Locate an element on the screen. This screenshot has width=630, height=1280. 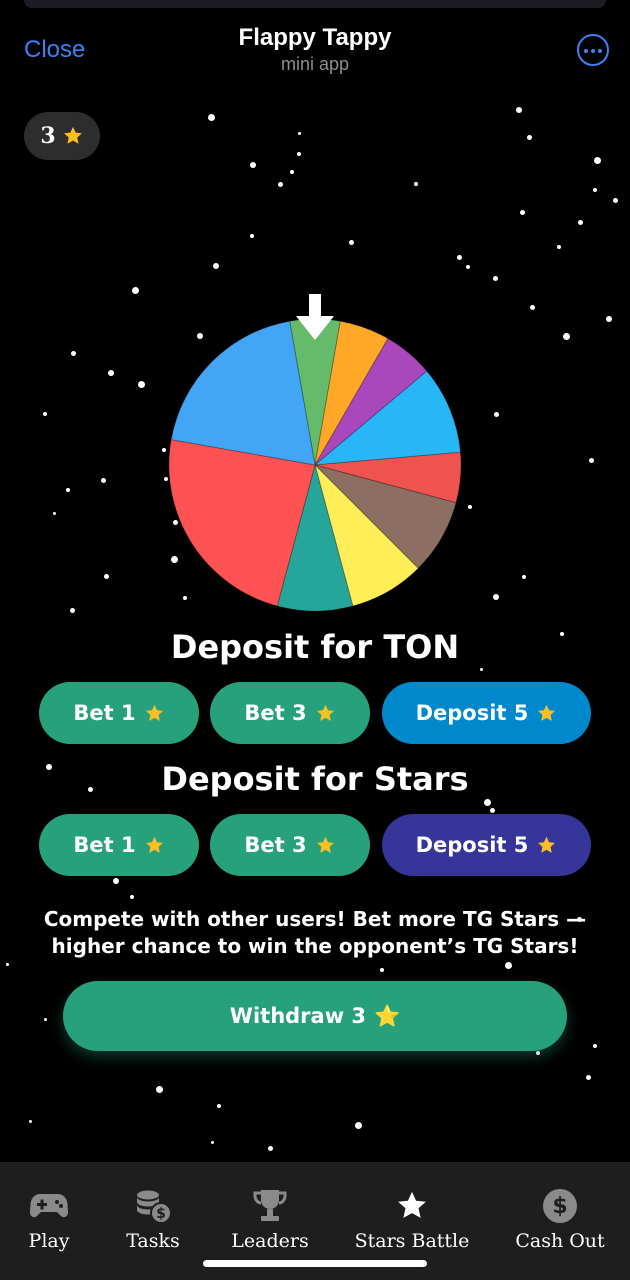
stars-deposit-5-button: Deposit 5 is located at coordinates (486, 845).